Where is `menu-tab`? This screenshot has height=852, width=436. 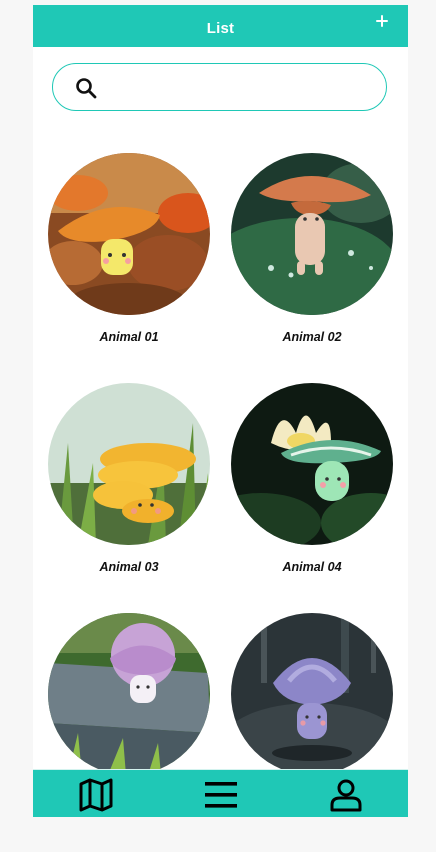 menu-tab is located at coordinates (221, 795).